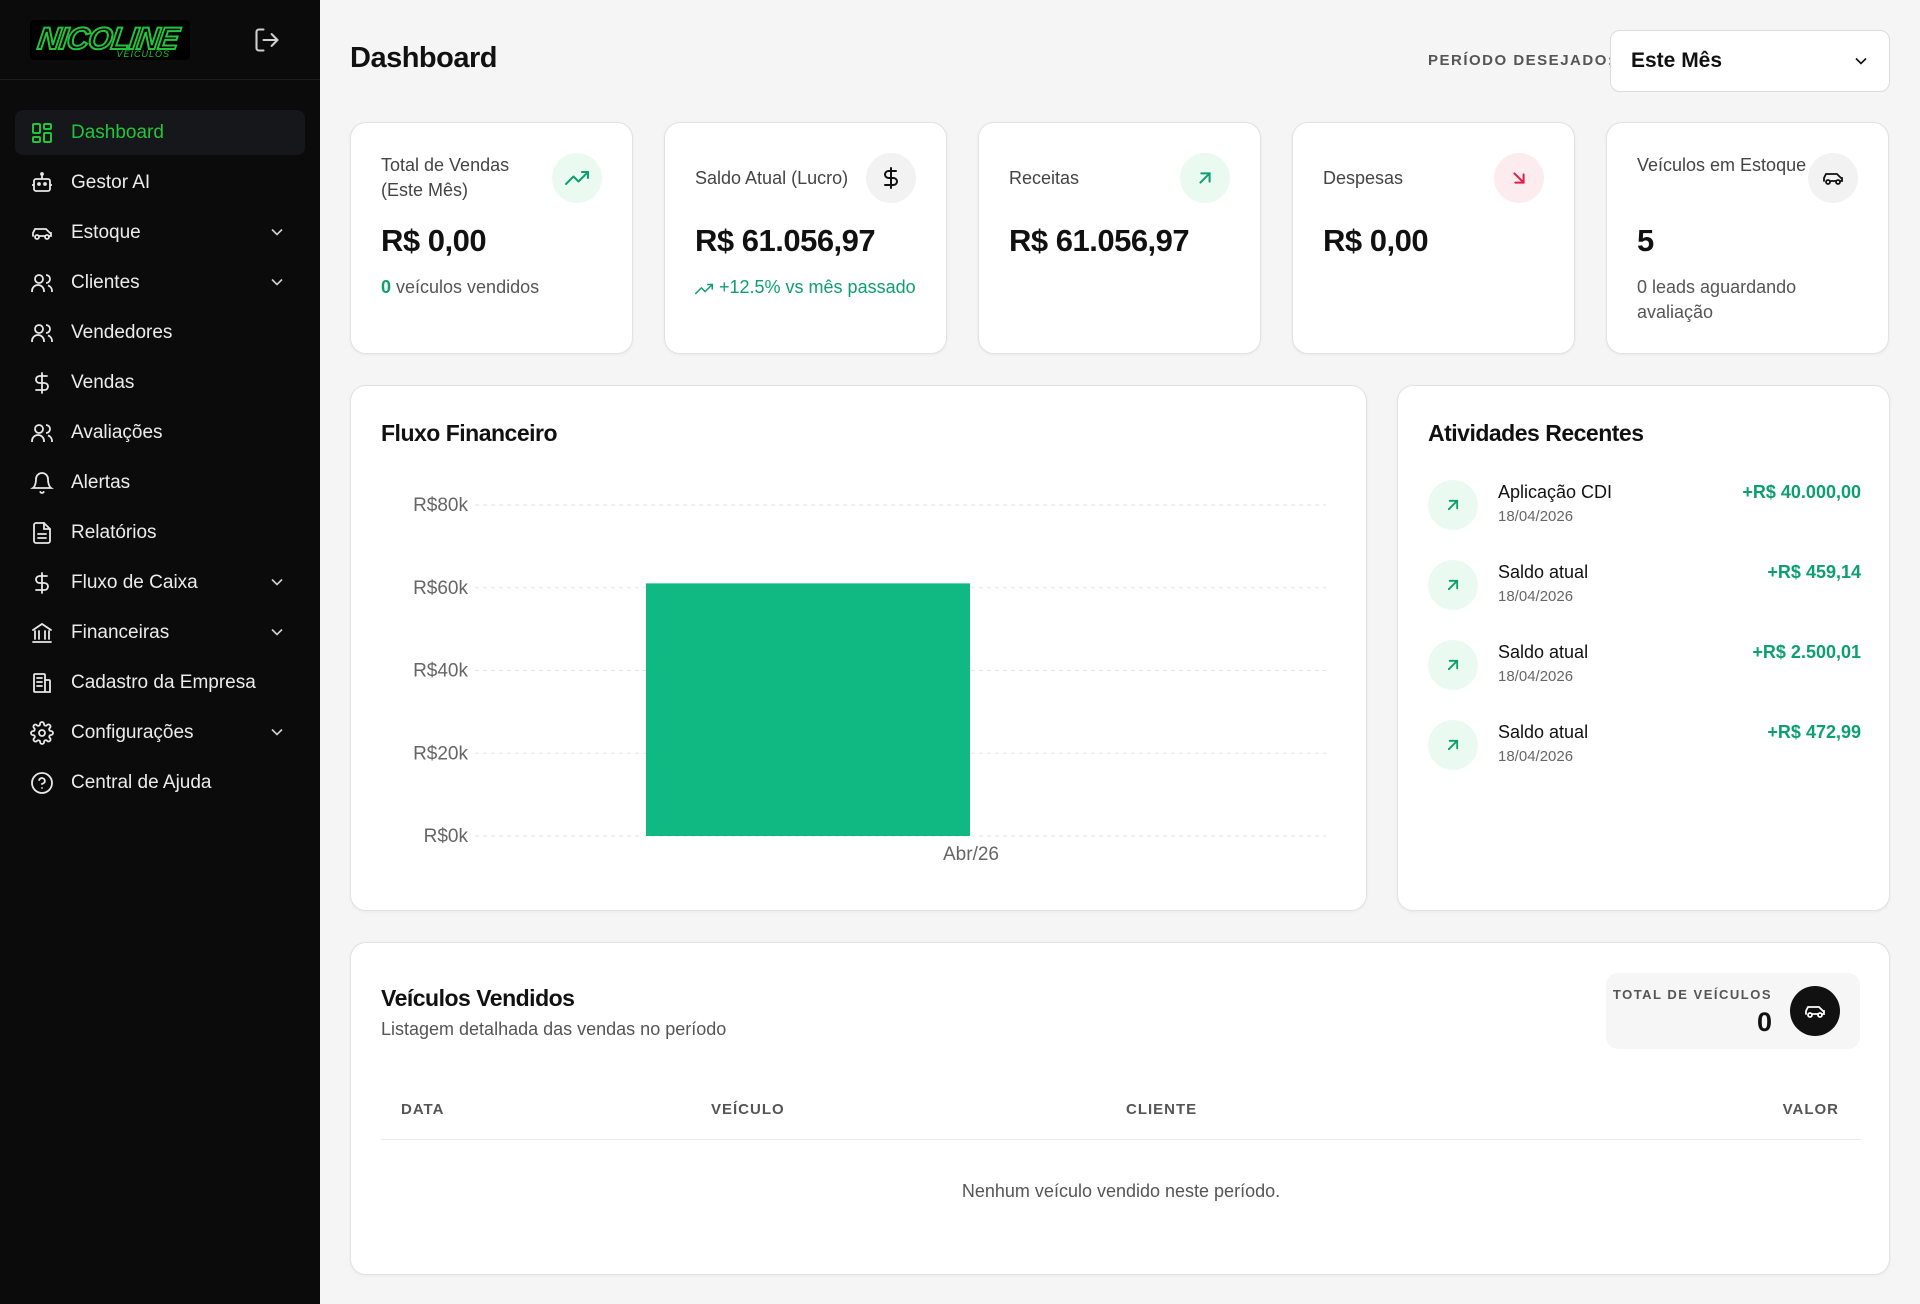 This screenshot has width=1920, height=1304. What do you see at coordinates (1692, 994) in the screenshot?
I see `total-vehicles-label: TOTAL DE VEÍCULOS` at bounding box center [1692, 994].